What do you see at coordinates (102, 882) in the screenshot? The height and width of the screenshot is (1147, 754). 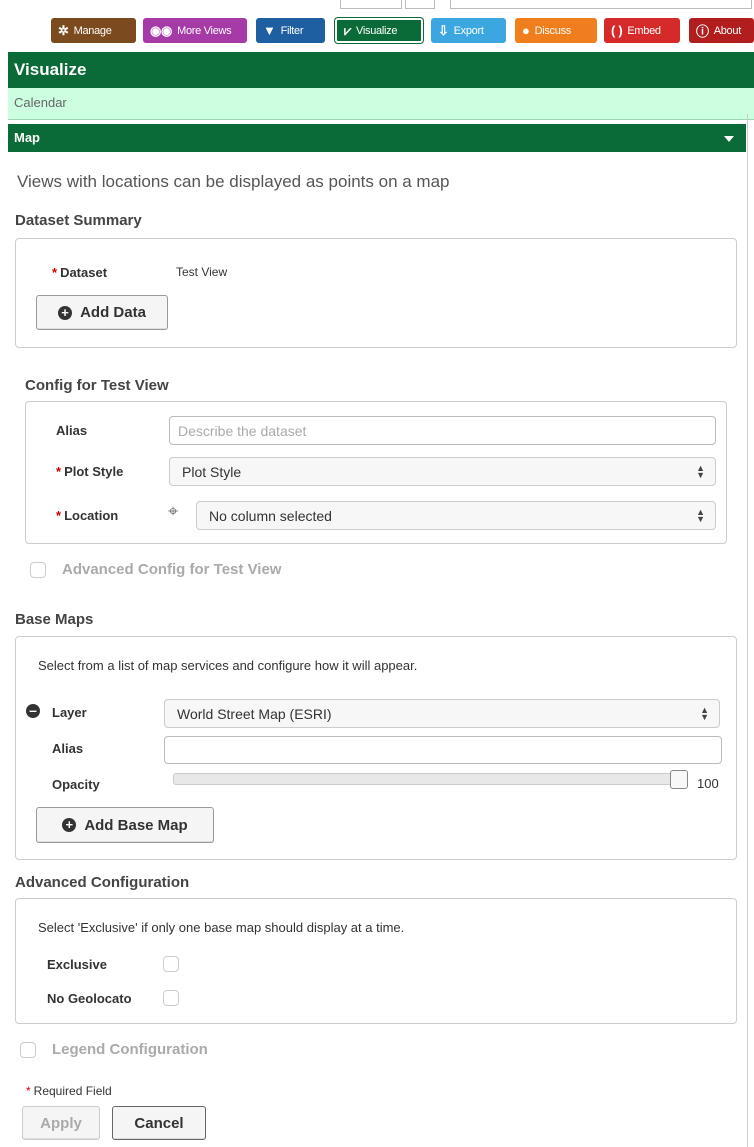 I see `advanced-configuration-title: Advanced Configuration` at bounding box center [102, 882].